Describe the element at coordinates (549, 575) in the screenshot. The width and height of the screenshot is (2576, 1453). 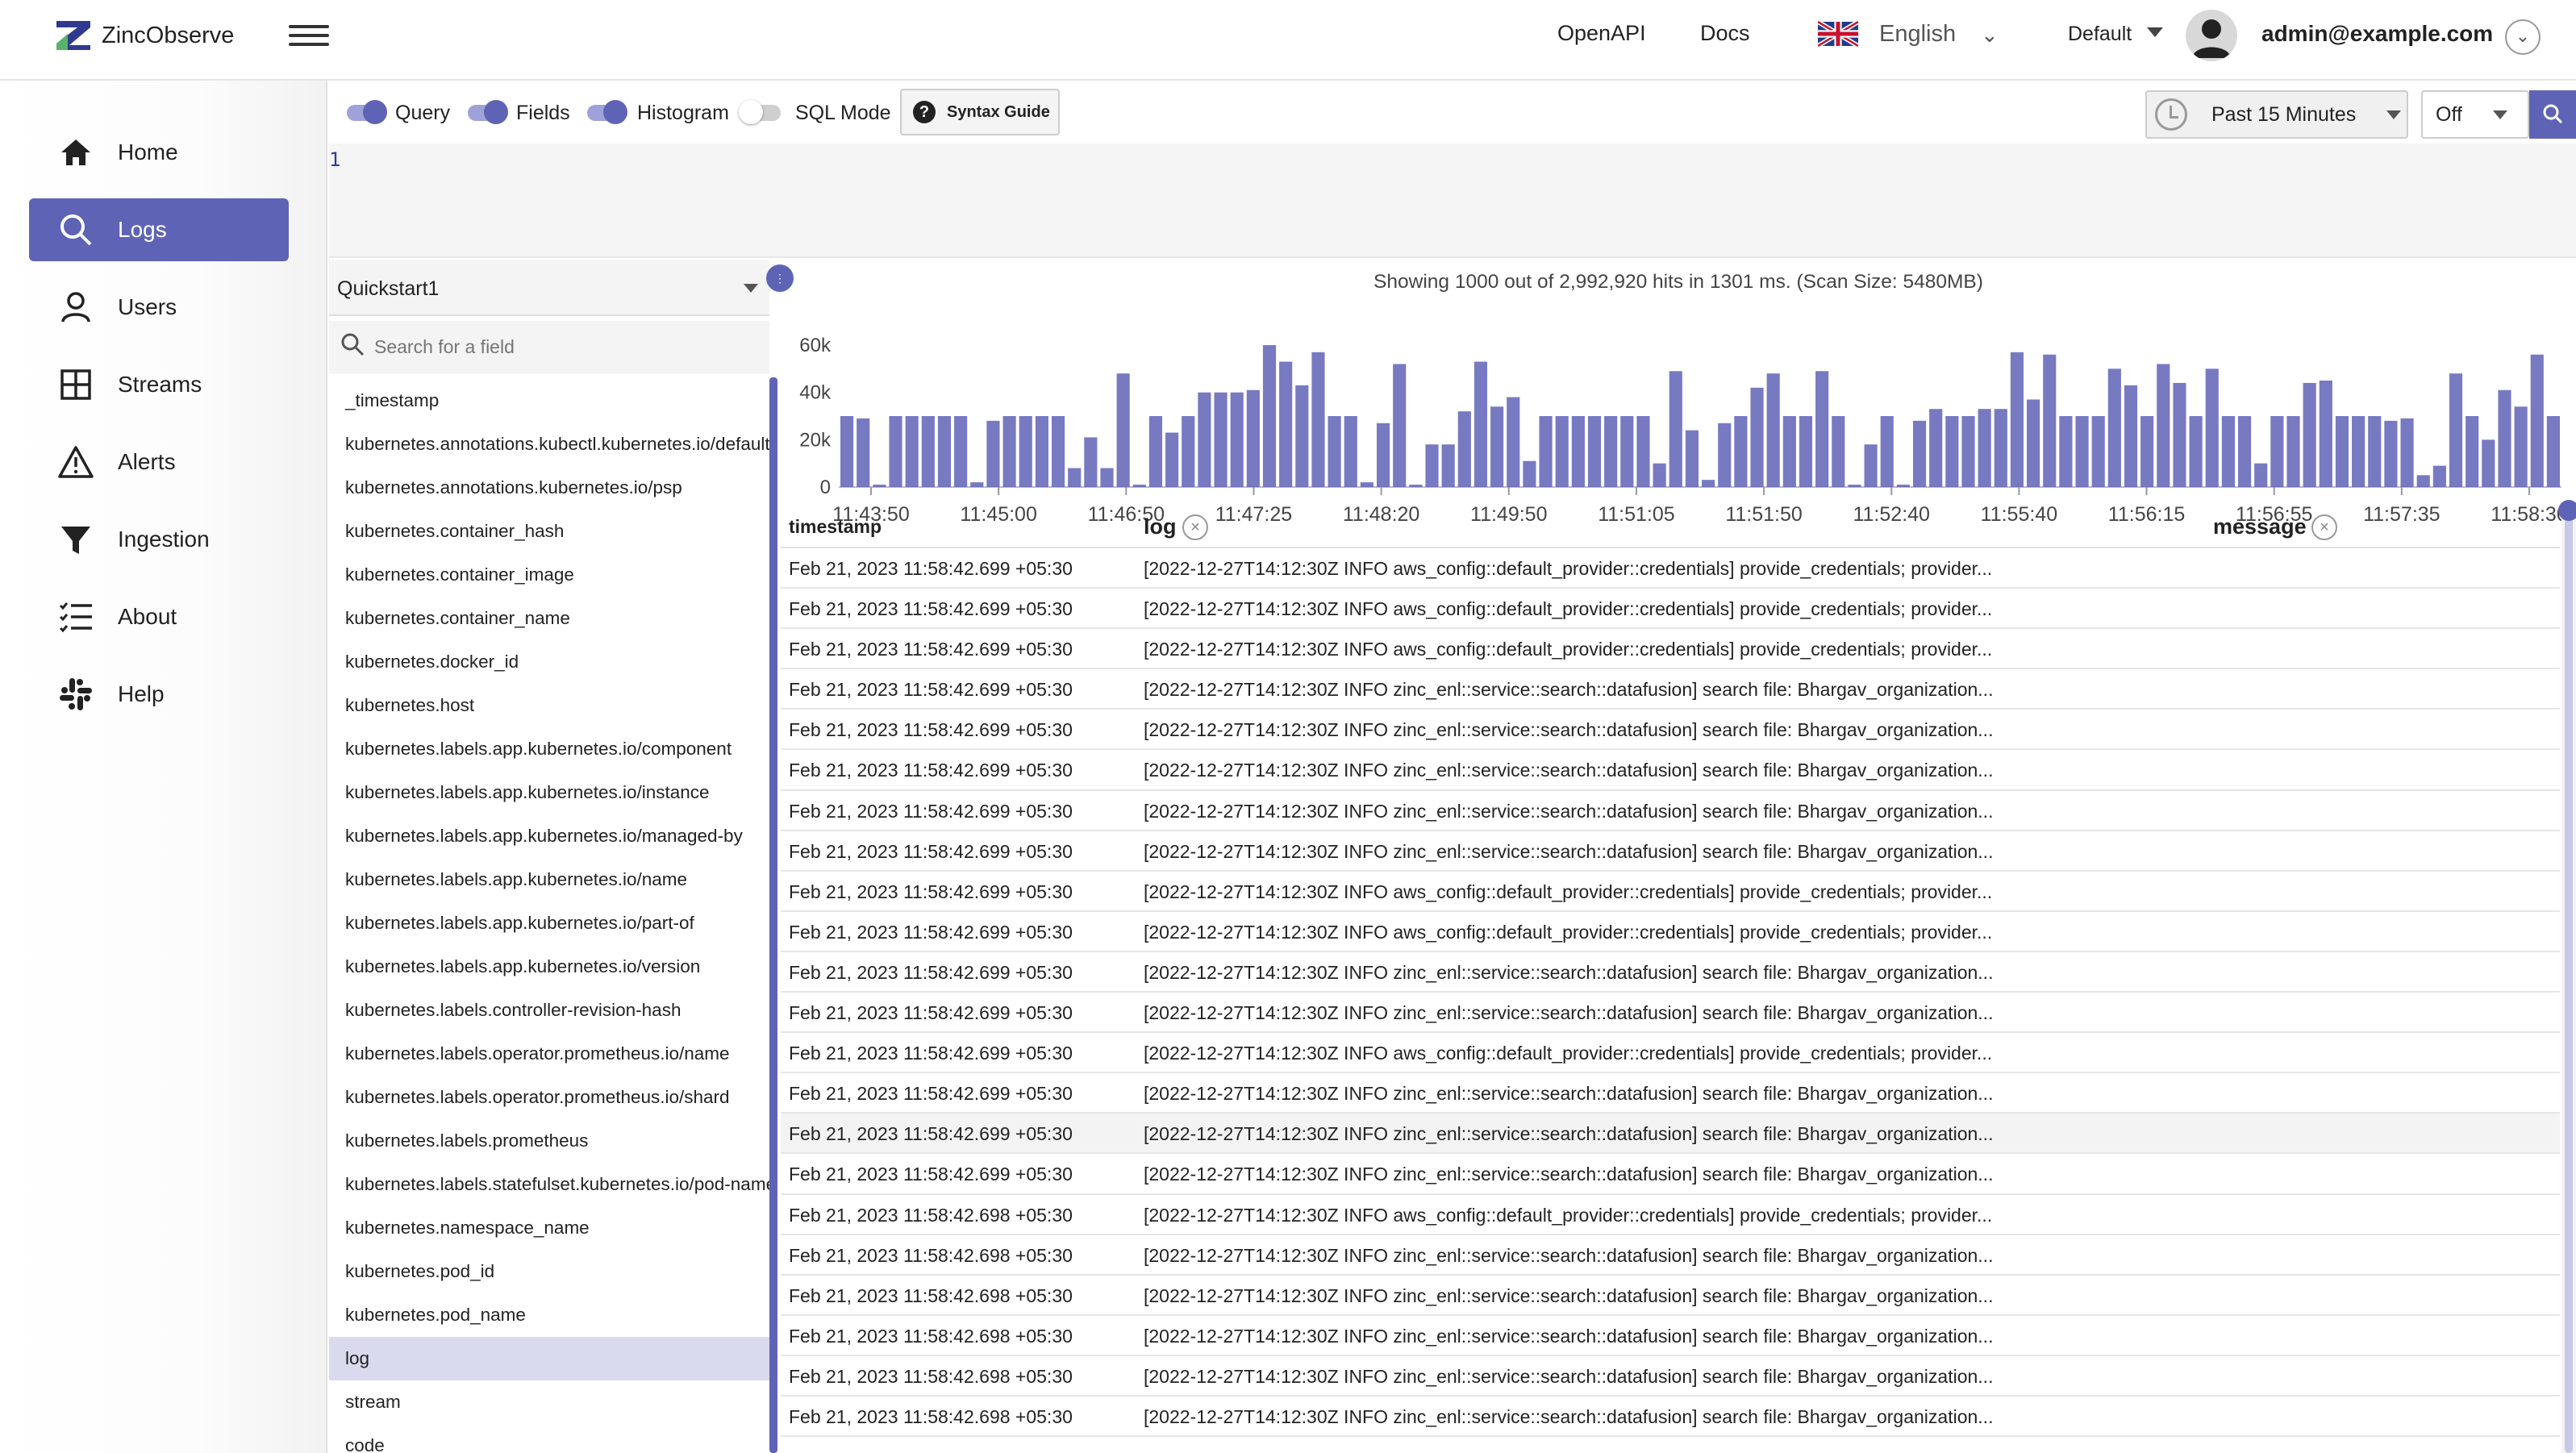
I see `field-item: kubernetes.container_image` at that location.